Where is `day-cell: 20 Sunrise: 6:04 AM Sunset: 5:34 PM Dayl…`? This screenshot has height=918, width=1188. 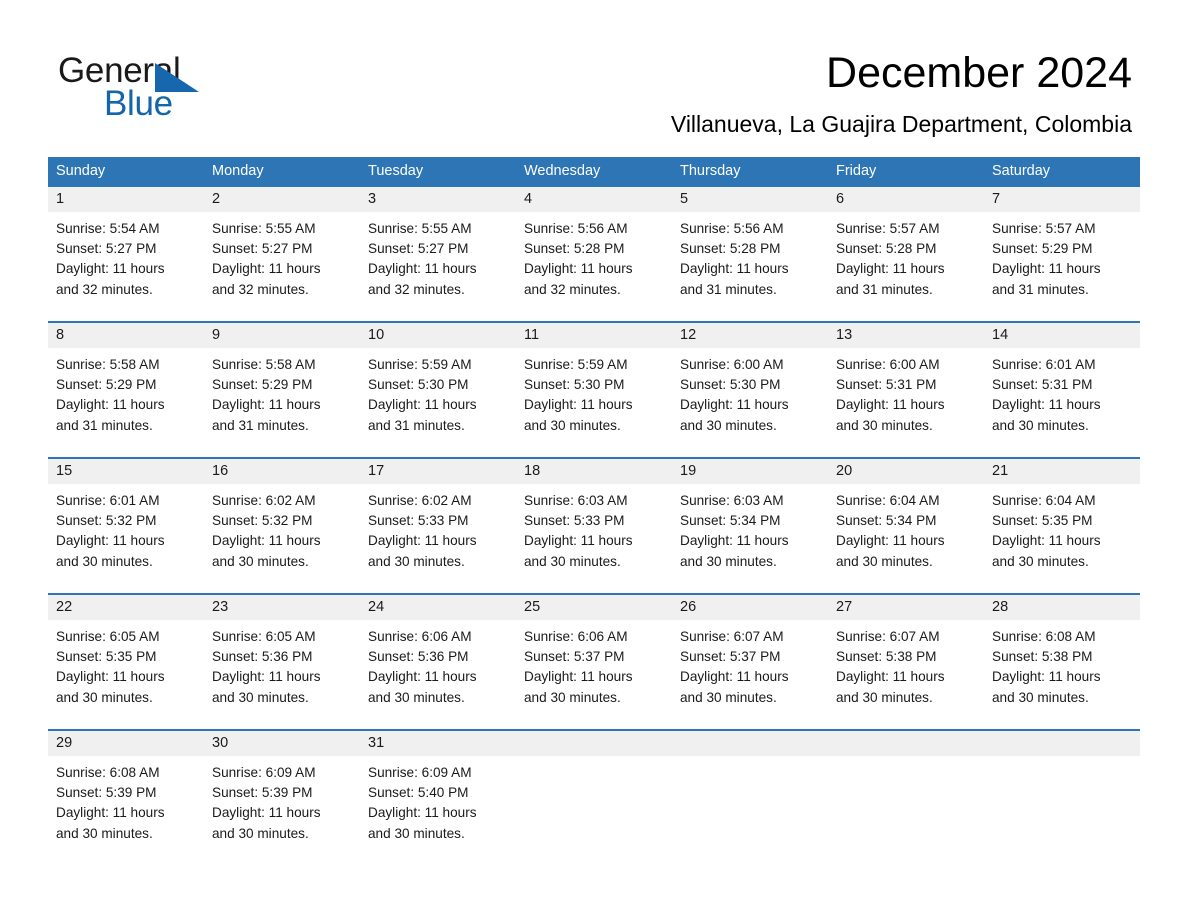
day-cell: 20 Sunrise: 6:04 AM Sunset: 5:34 PM Dayl… is located at coordinates (906, 526).